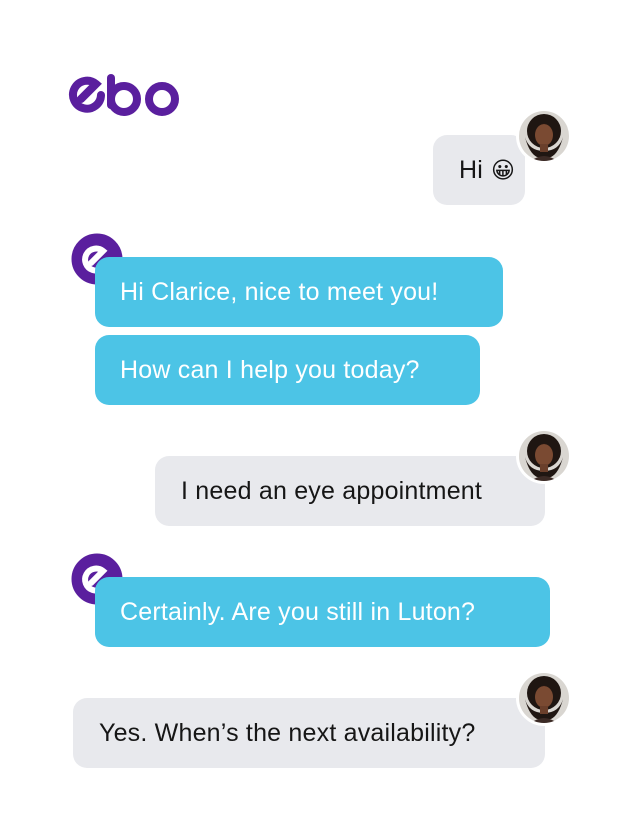 The image size is (640, 840). I want to click on message-text: Hi, so click(471, 169).